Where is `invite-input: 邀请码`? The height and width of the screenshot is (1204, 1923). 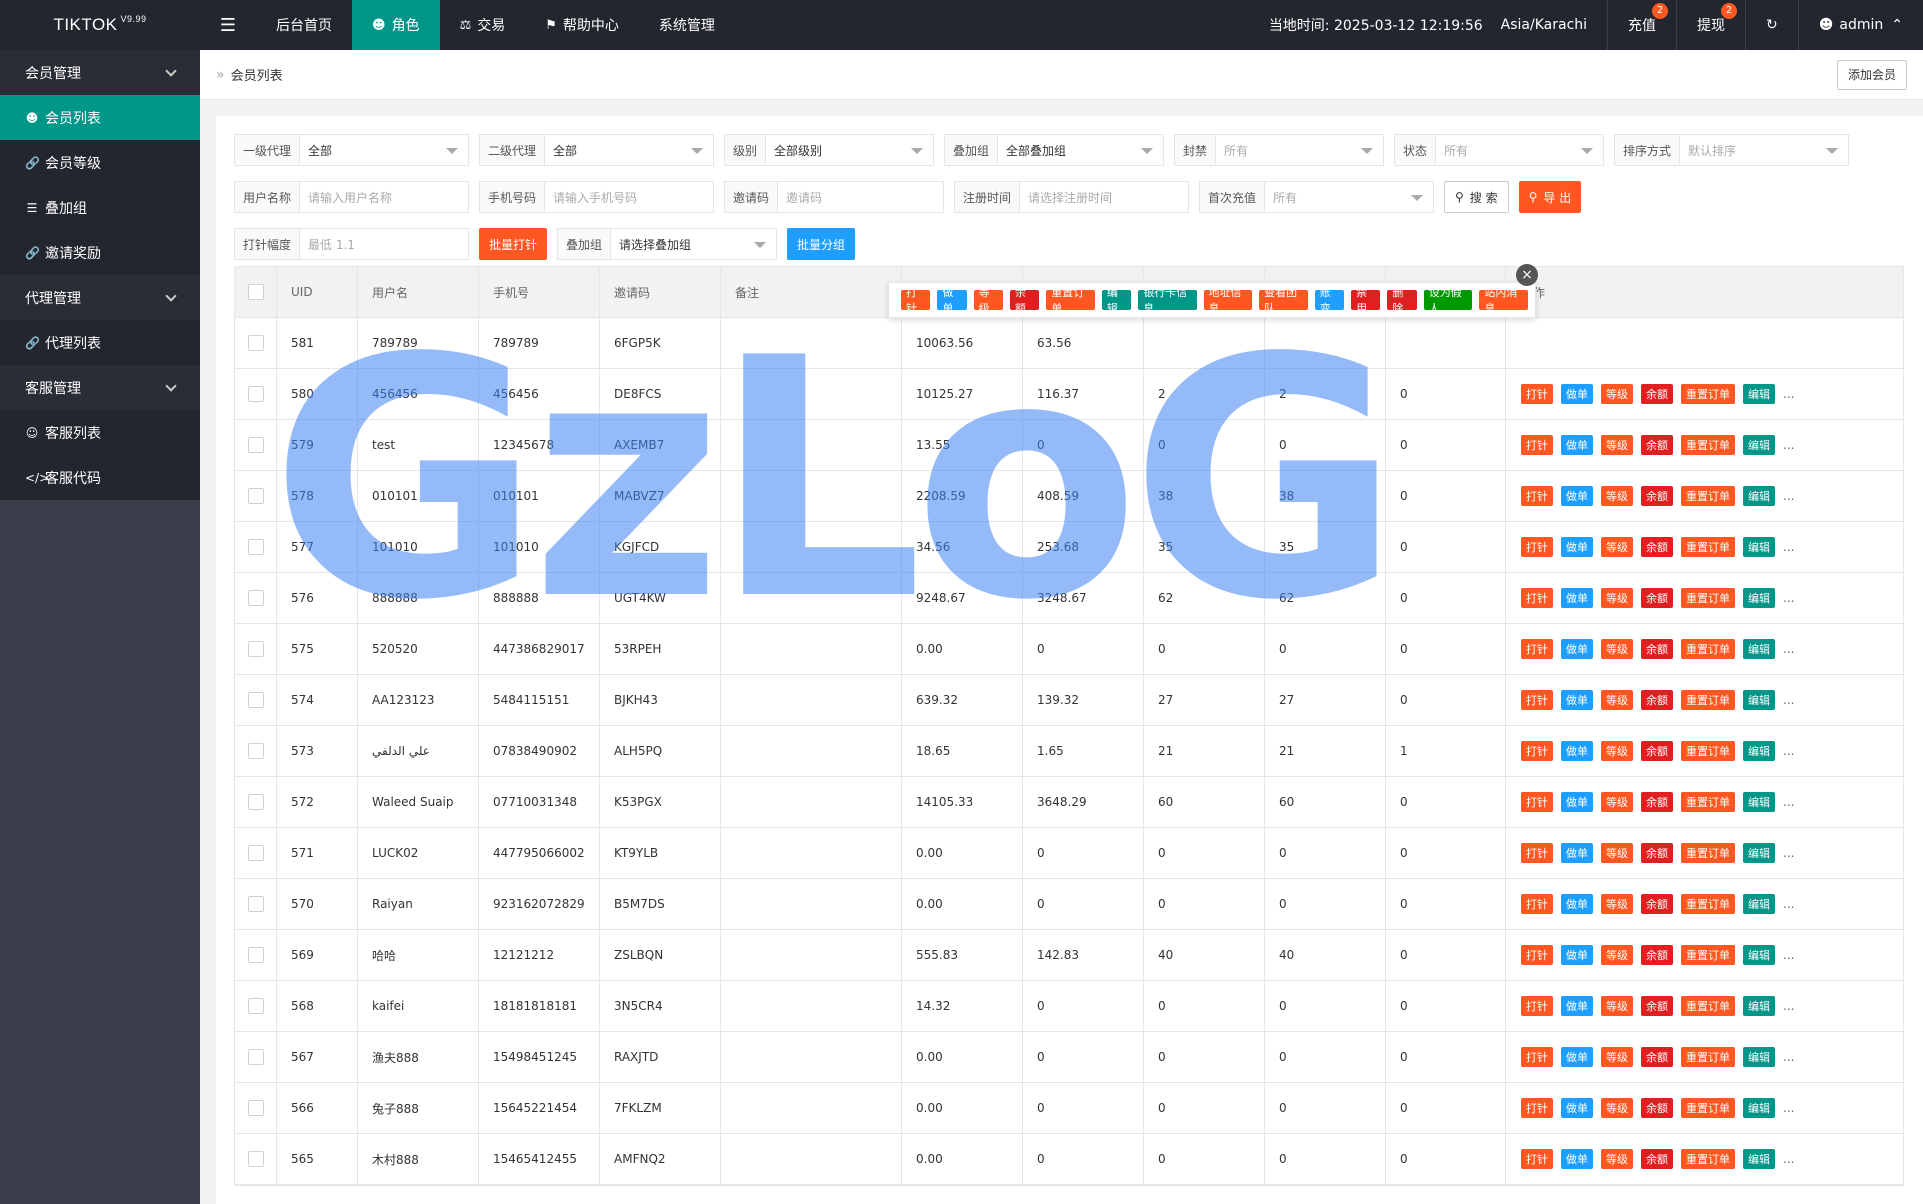 invite-input: 邀请码 is located at coordinates (860, 197).